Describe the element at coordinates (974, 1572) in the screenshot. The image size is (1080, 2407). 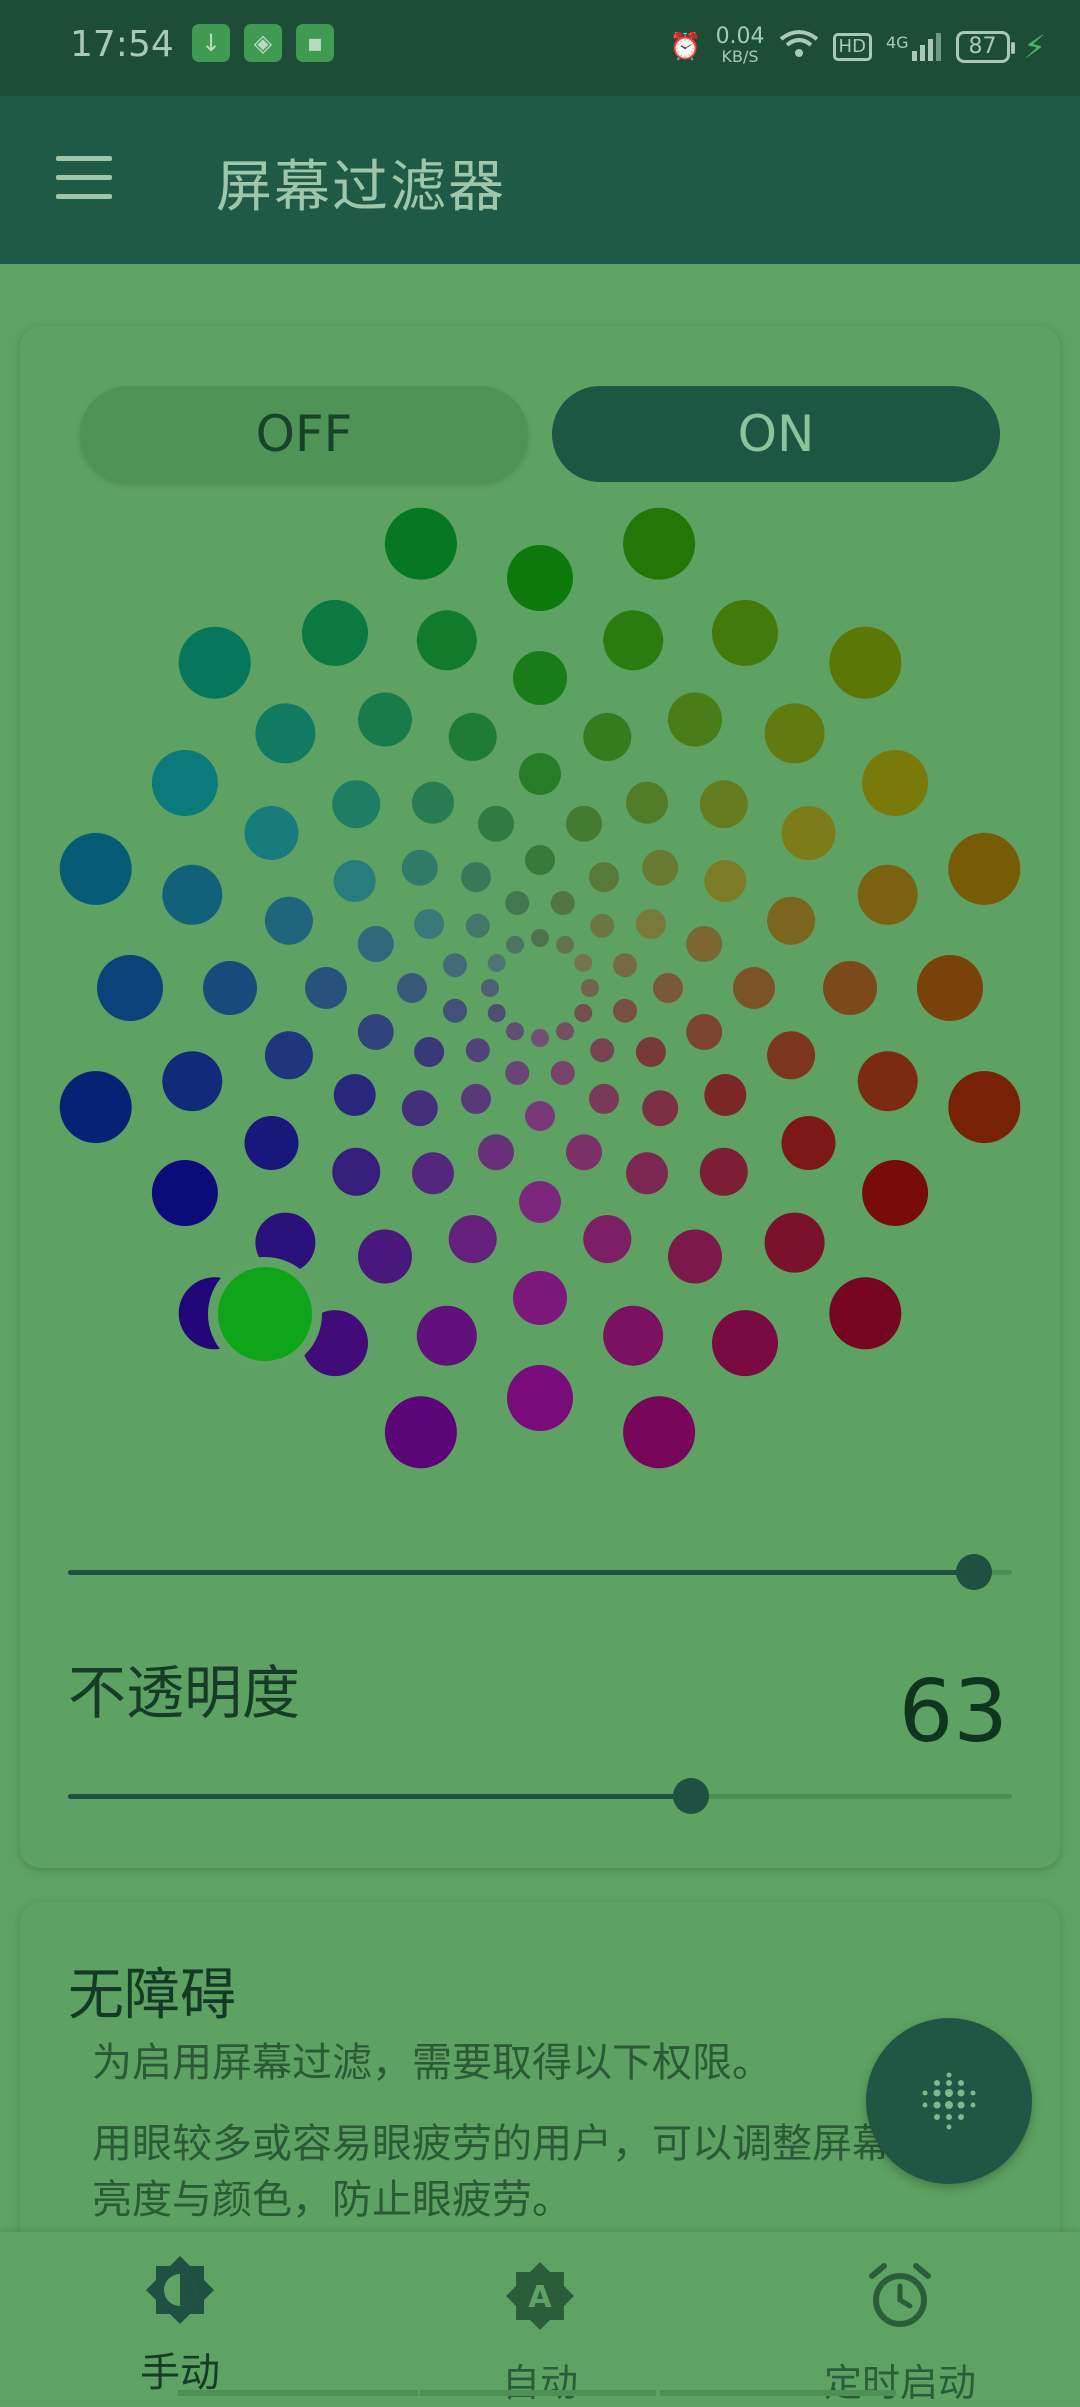
I see `color-slider-thumb` at that location.